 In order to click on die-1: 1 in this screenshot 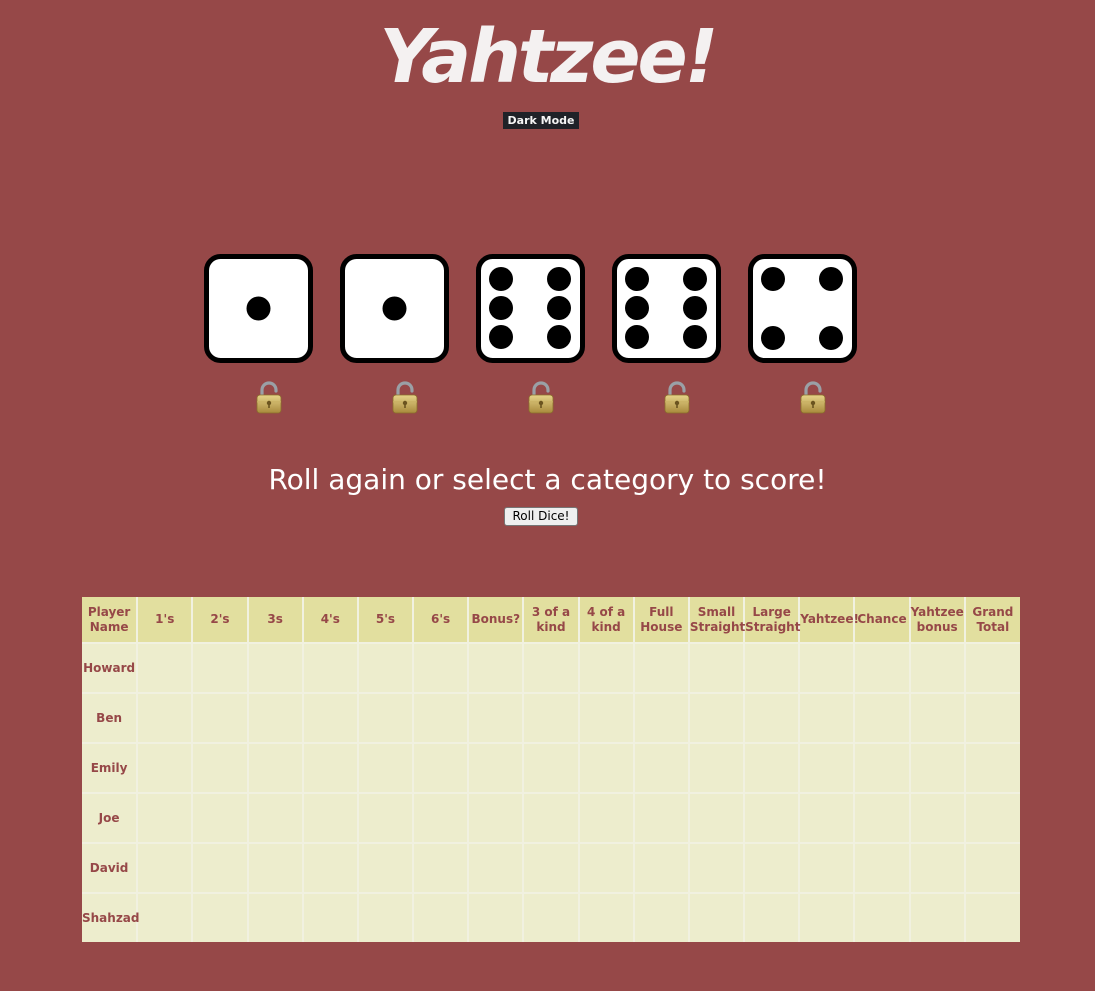, I will do `click(258, 308)`.